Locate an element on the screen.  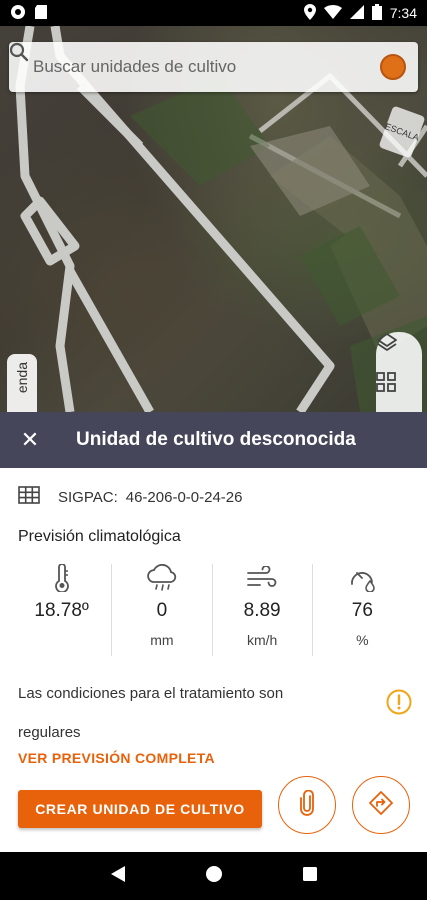
sigpac-row: SIGPAC: 46-206-0-0-24-26 is located at coordinates (130, 497).